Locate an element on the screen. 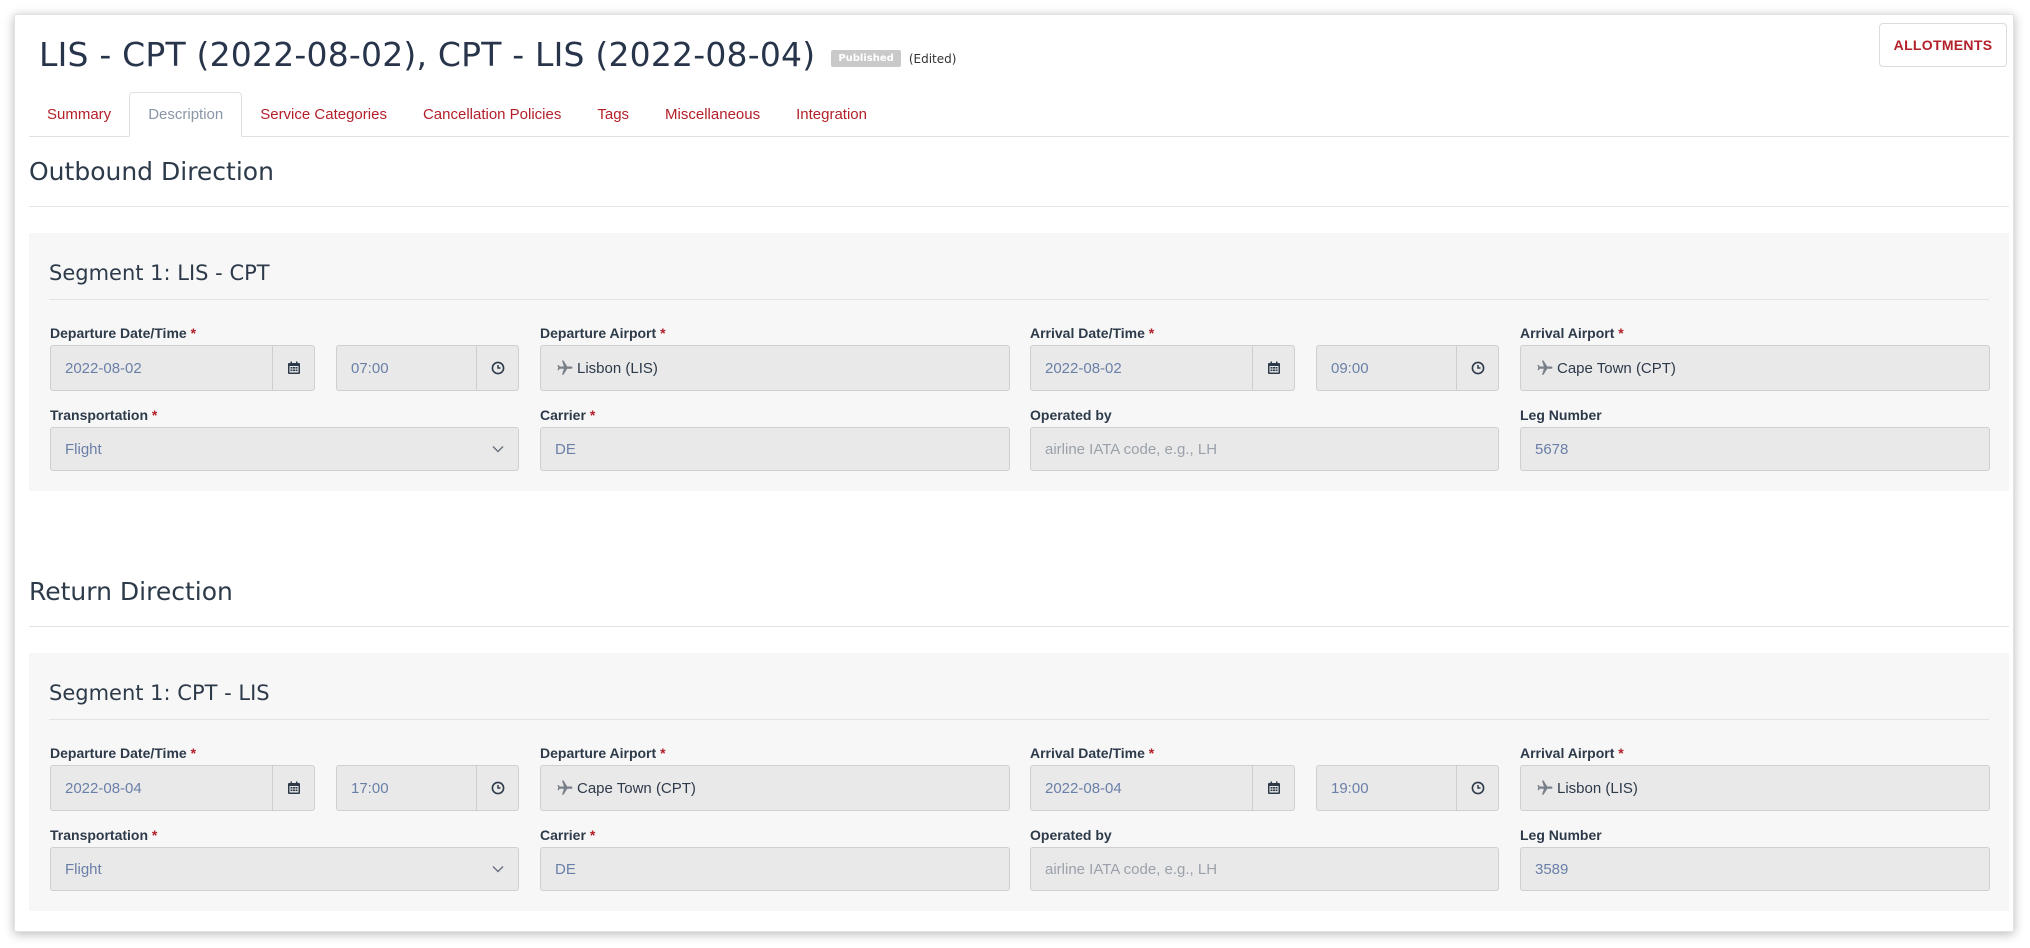  departure-airport-input: Lisbon (LIS) is located at coordinates (775, 368).